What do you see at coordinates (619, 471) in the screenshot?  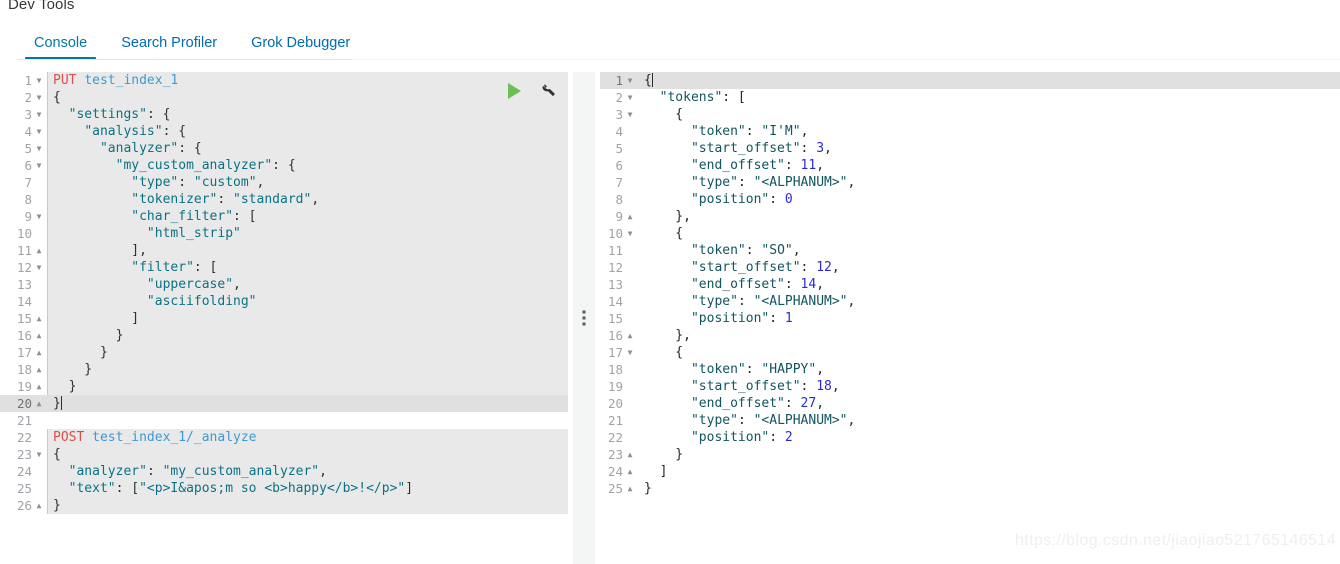 I see `line-number: 24 ▲` at bounding box center [619, 471].